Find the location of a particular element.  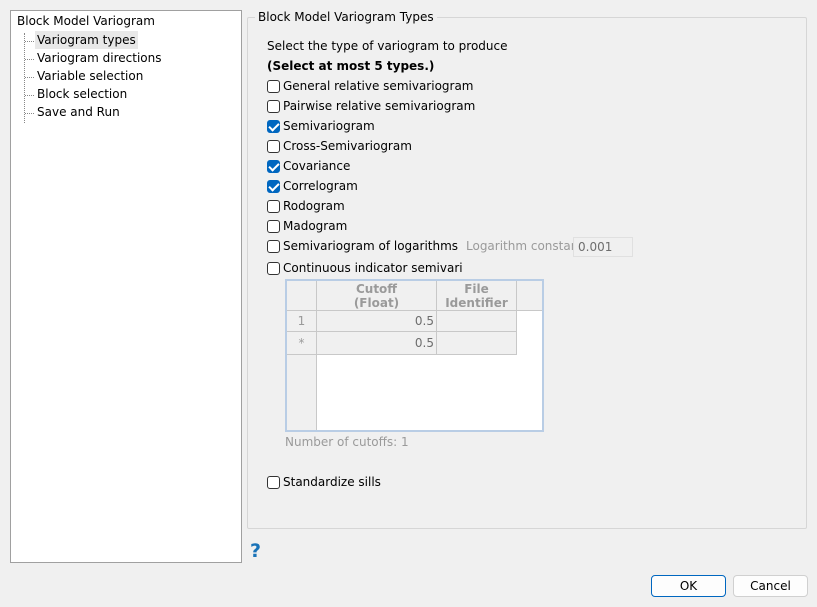

file-identifier-cell is located at coordinates (477, 321).